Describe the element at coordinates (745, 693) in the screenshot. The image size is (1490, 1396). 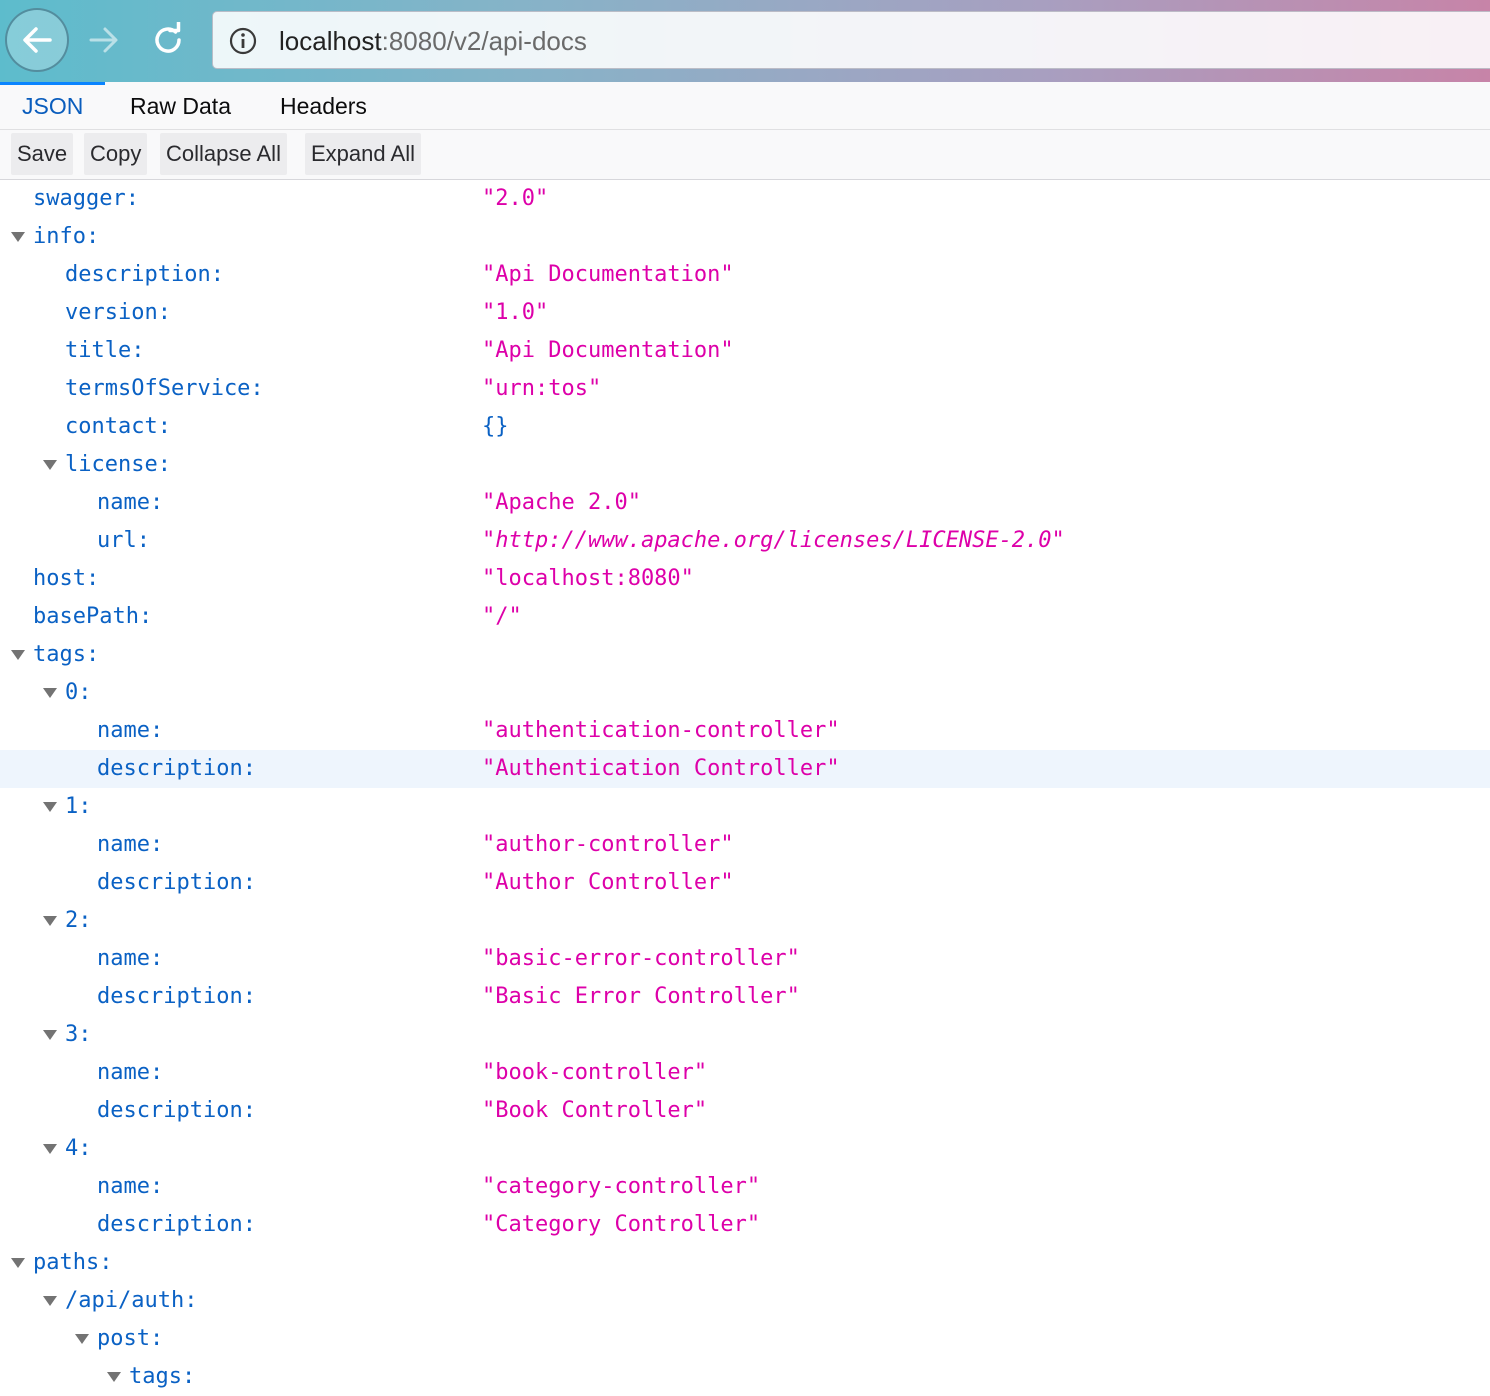
I see `json-row: 0:` at that location.